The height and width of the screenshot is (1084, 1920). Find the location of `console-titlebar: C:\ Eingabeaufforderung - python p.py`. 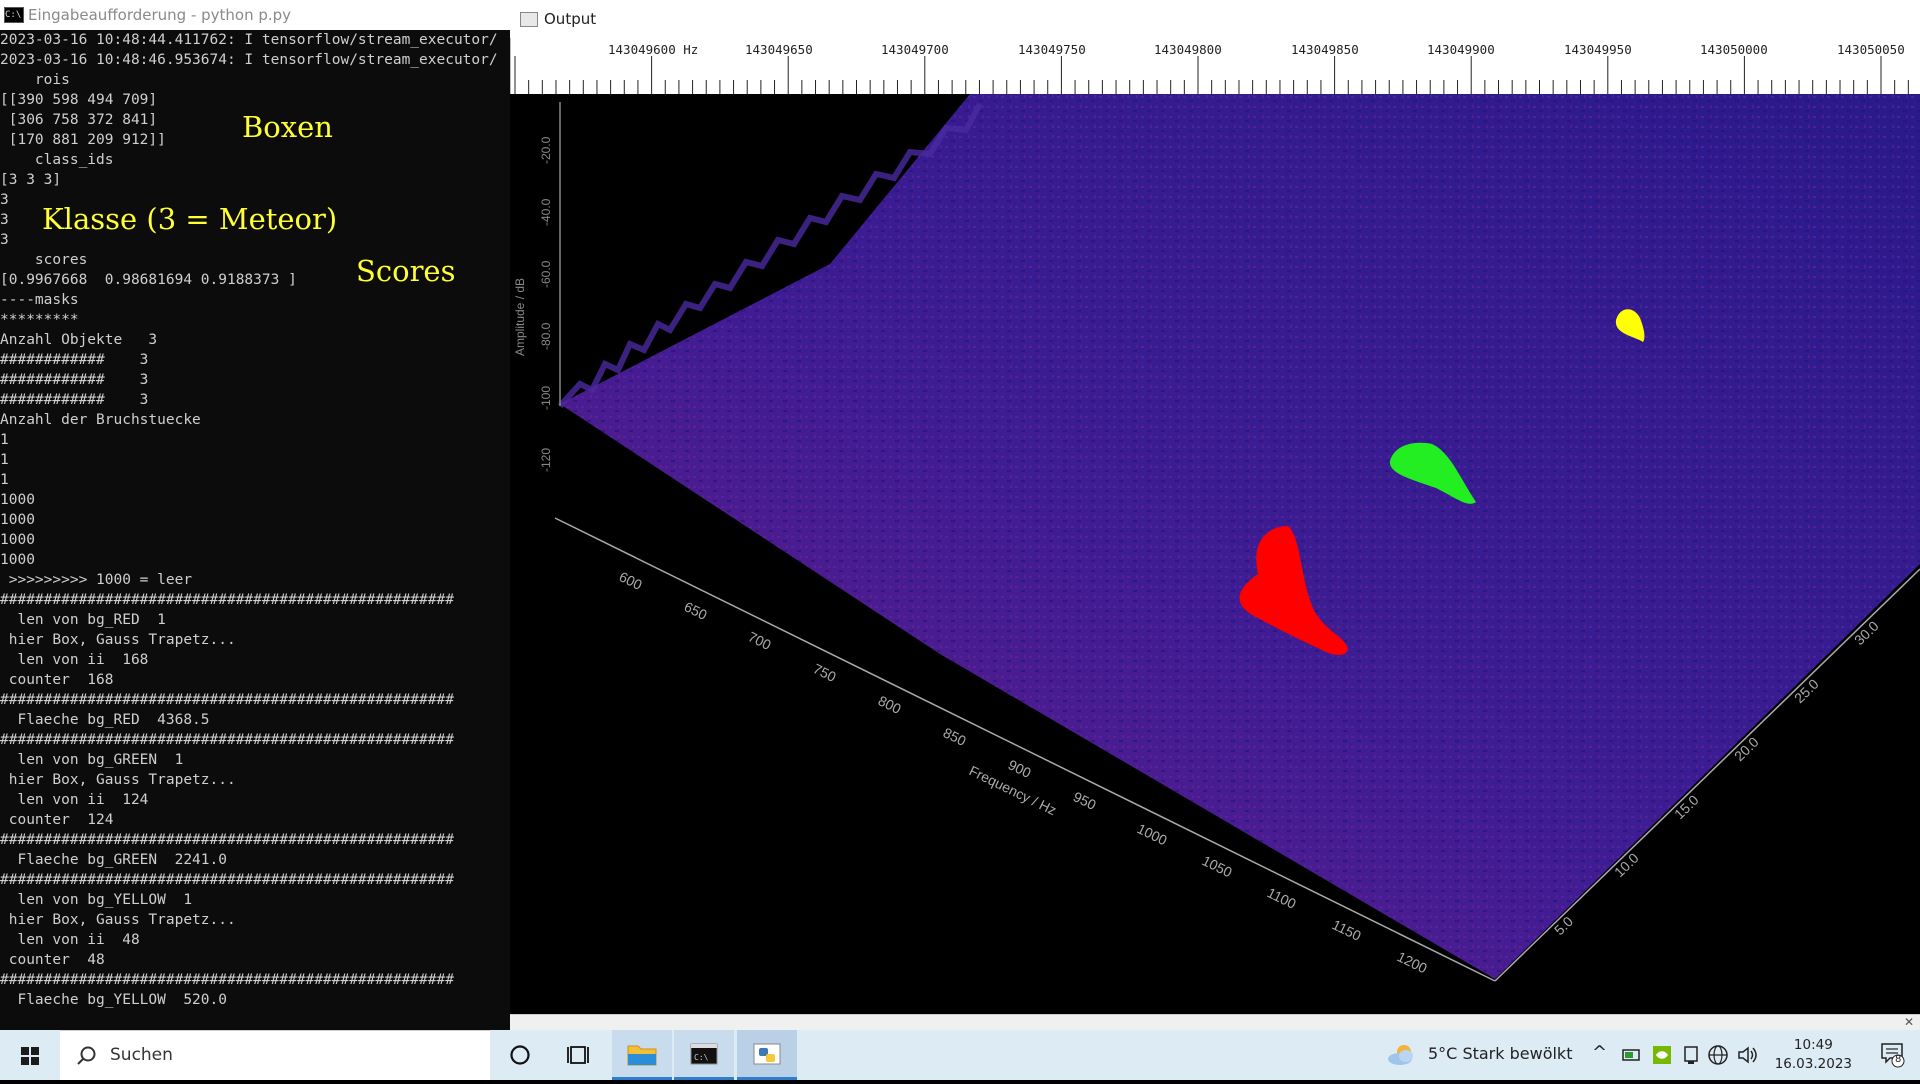

console-titlebar: C:\ Eingabeaufforderung - python p.py is located at coordinates (255, 15).